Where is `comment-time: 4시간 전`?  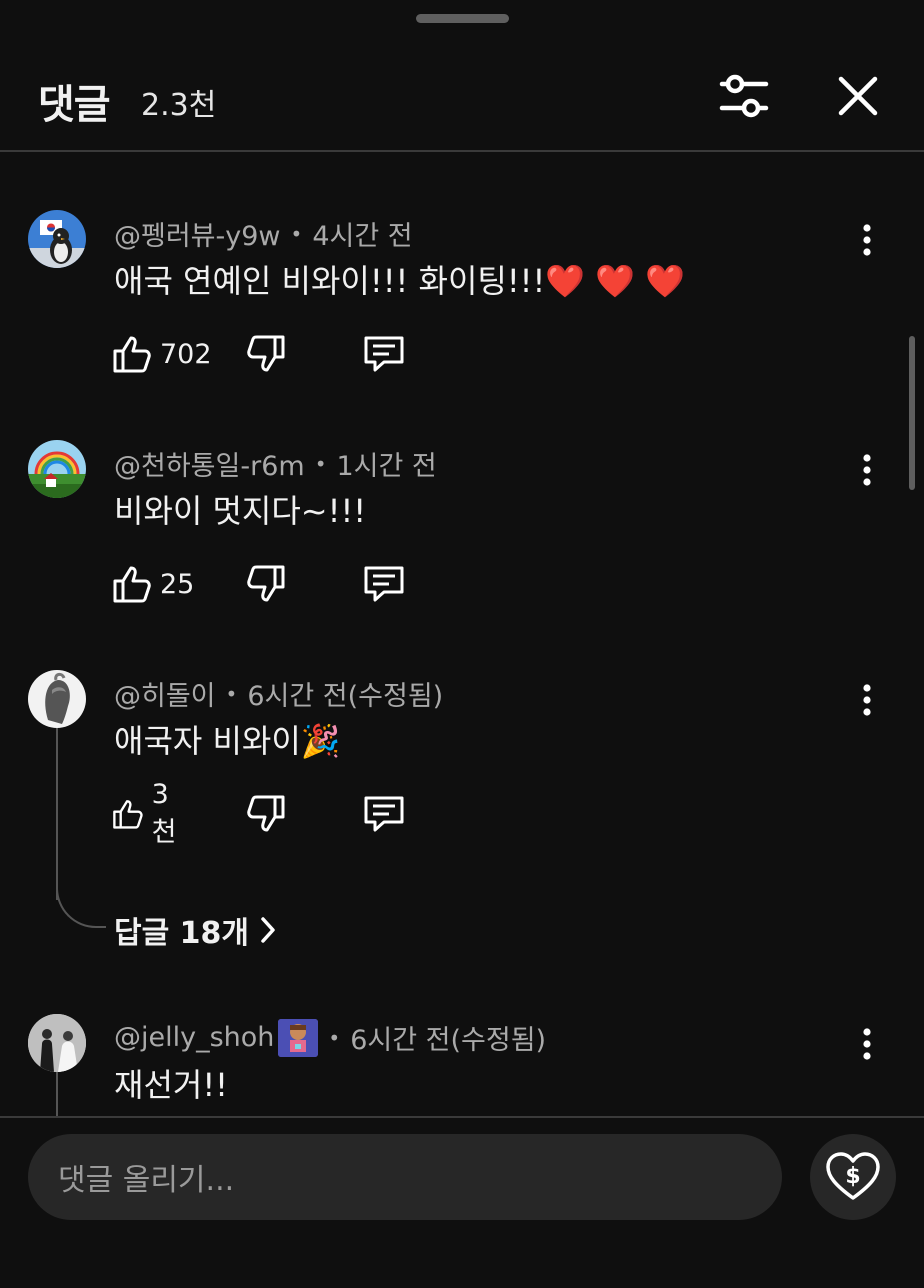
comment-time: 4시간 전 is located at coordinates (362, 236).